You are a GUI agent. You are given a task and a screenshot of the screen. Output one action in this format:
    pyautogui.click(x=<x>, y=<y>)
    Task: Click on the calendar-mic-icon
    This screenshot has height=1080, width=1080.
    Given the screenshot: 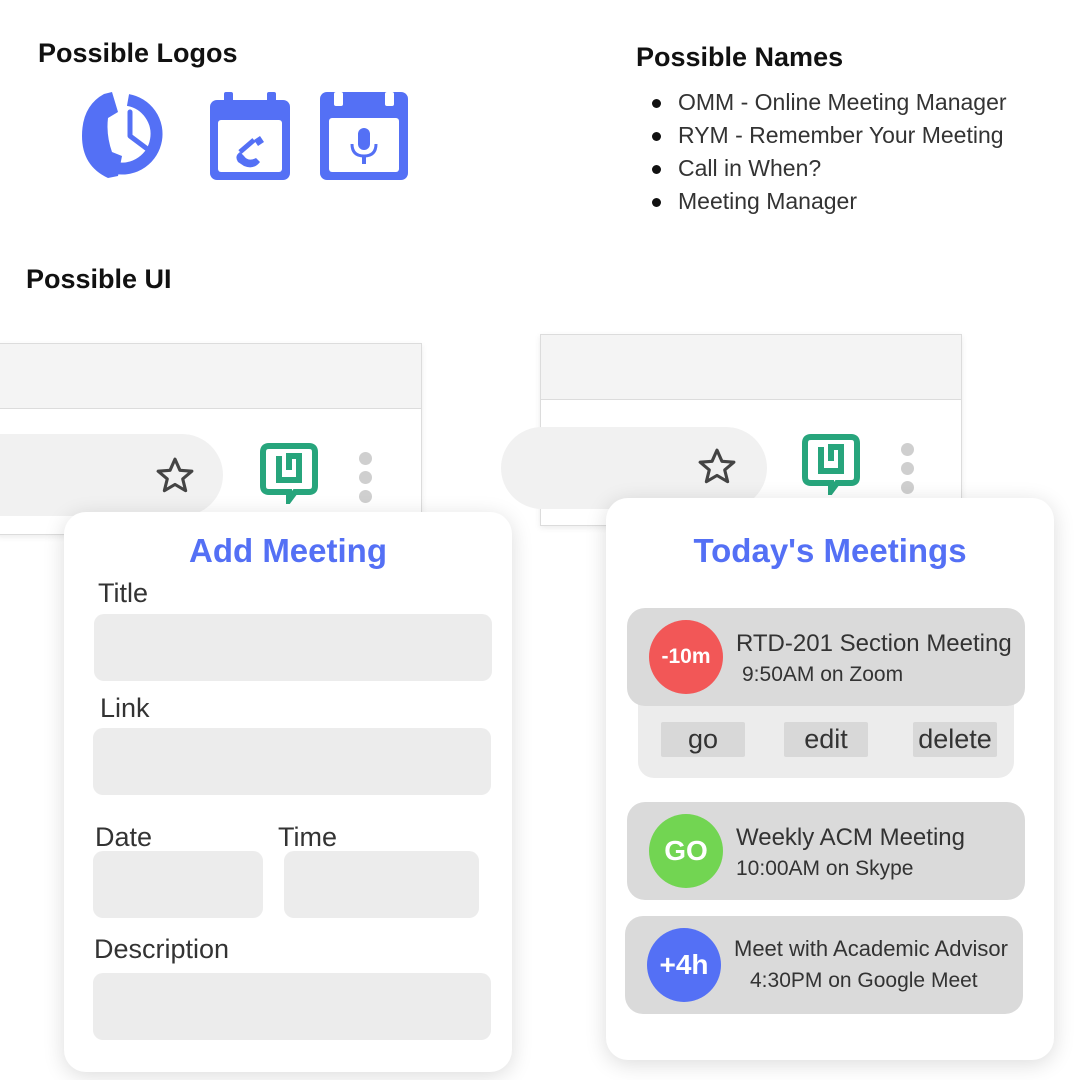 What is the action you would take?
    pyautogui.click(x=364, y=136)
    